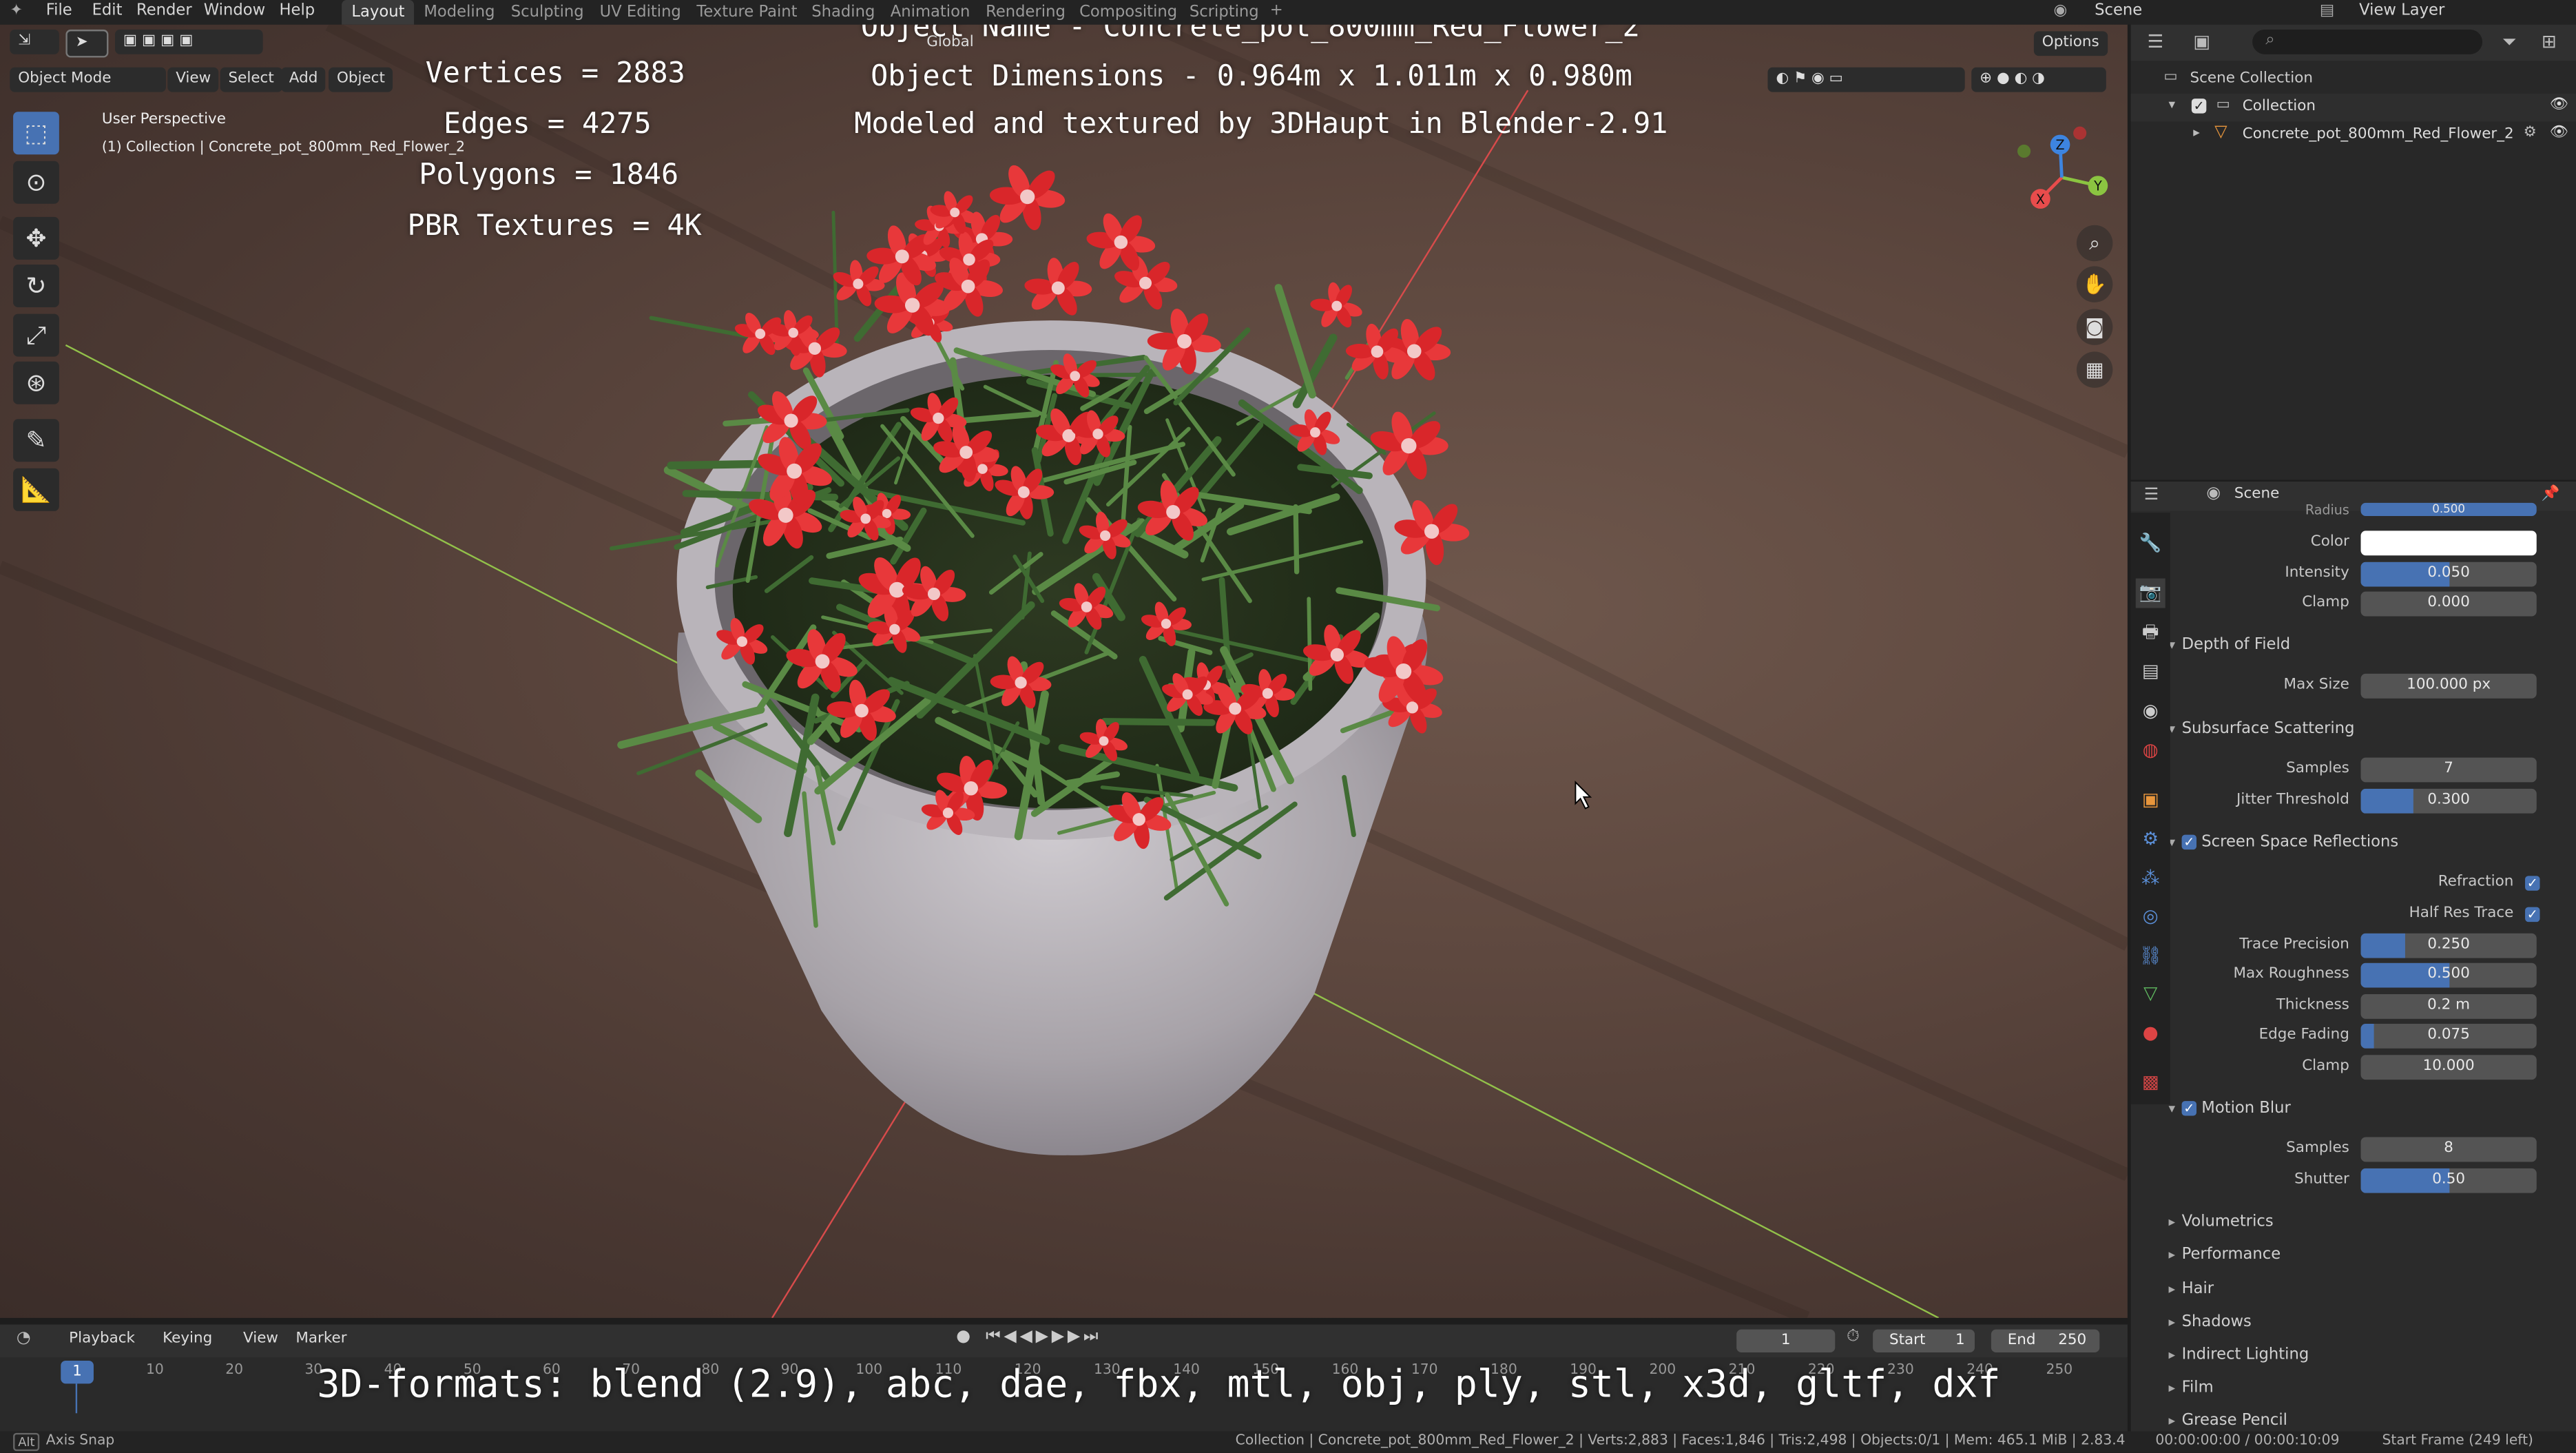 This screenshot has height=1453, width=2576. What do you see at coordinates (2171, 104) in the screenshot?
I see `expand-arrow-icon: ▾` at bounding box center [2171, 104].